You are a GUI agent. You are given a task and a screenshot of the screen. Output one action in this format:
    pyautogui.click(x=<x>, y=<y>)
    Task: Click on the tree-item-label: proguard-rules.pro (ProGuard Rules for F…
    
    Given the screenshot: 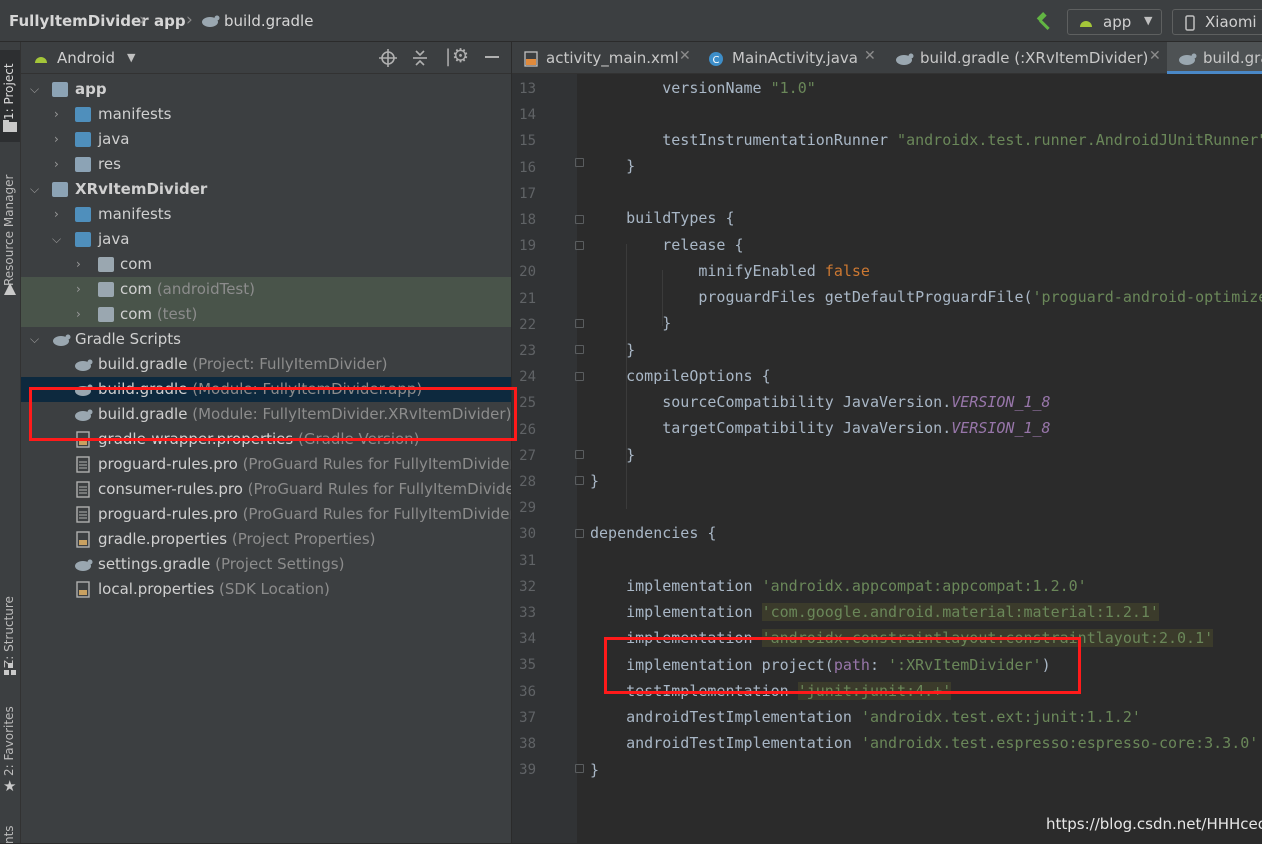 What is the action you would take?
    pyautogui.click(x=309, y=464)
    